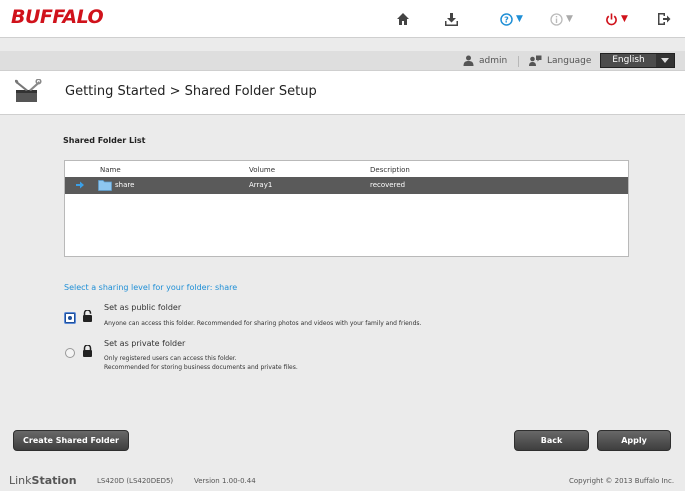  What do you see at coordinates (342, 19) in the screenshot?
I see `top-bar: BUFFALO ? ▼ ▼ ▼` at bounding box center [342, 19].